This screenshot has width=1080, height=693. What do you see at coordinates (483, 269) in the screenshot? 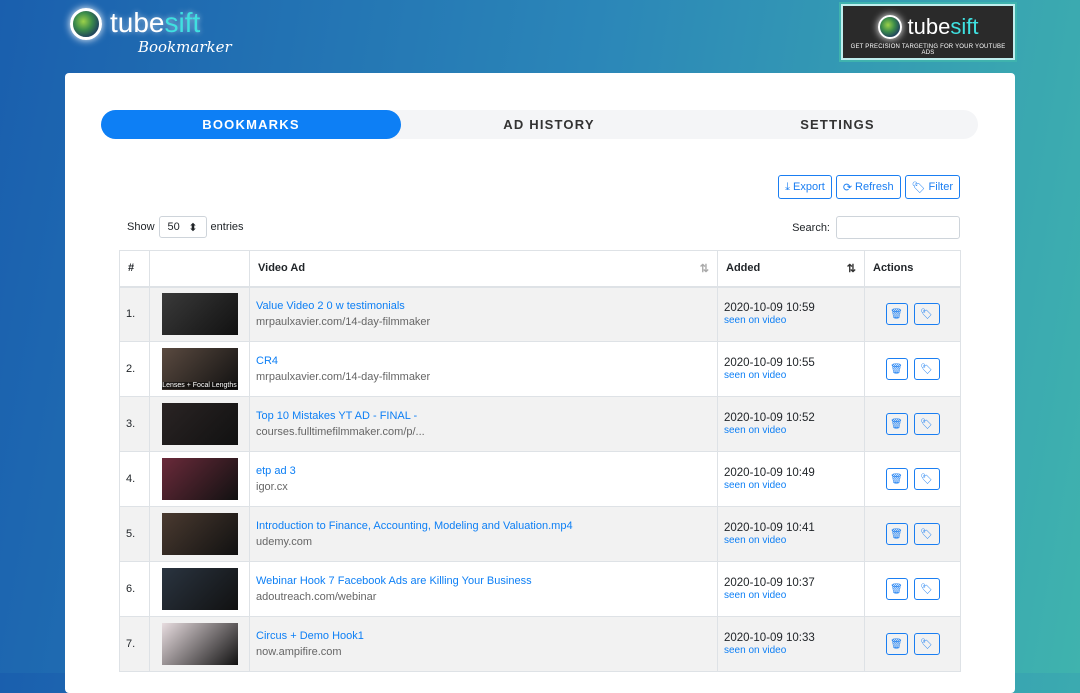
I see `col-video-ad: Video Ad ⇅` at bounding box center [483, 269].